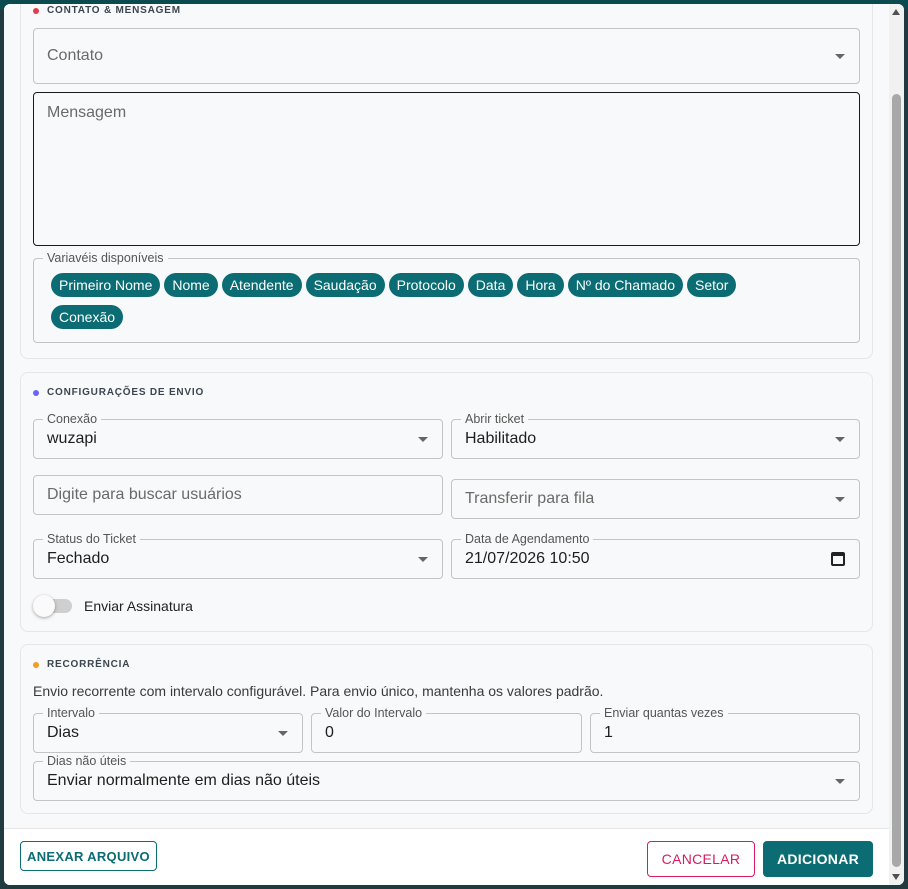  Describe the element at coordinates (87, 112) in the screenshot. I see `message-textarea-label: Mensagem` at that location.